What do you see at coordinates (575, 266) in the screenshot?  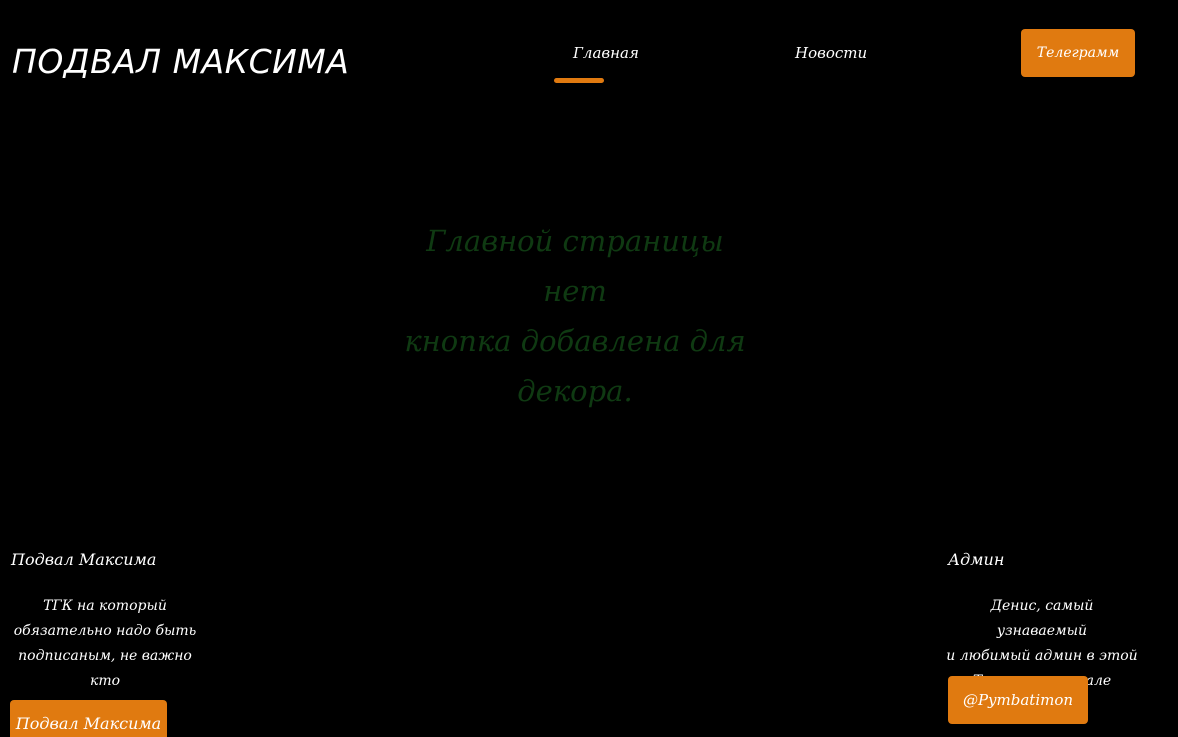 I see `hero-message-line: Главной страницы нет` at bounding box center [575, 266].